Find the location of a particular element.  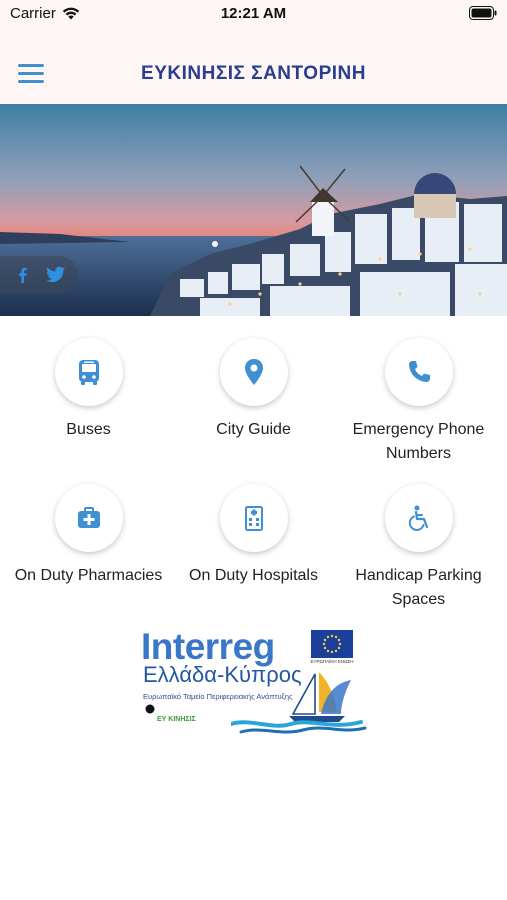

bus-icon is located at coordinates (88, 372).